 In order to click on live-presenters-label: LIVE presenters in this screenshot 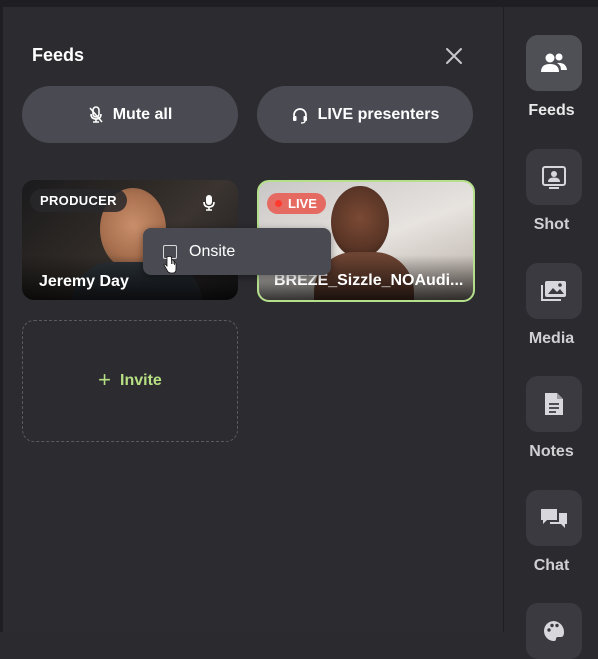, I will do `click(378, 114)`.